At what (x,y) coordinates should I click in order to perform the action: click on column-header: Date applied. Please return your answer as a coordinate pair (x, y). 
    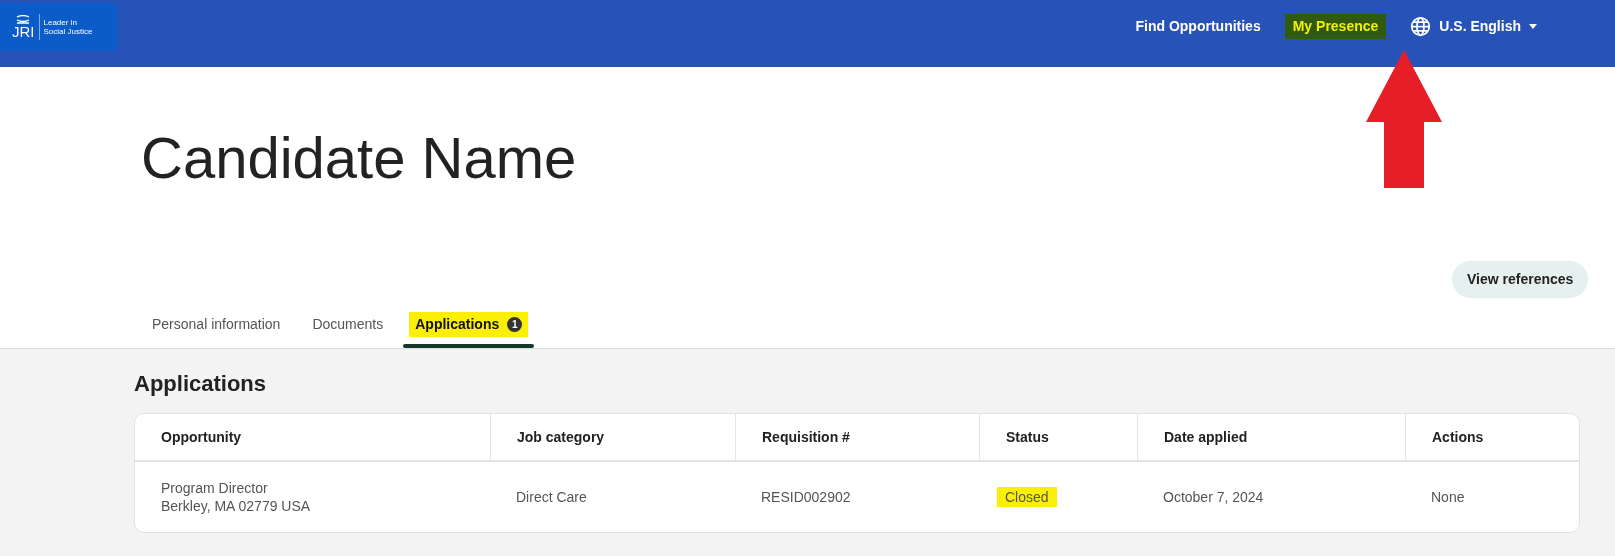
    Looking at the image, I should click on (1206, 437).